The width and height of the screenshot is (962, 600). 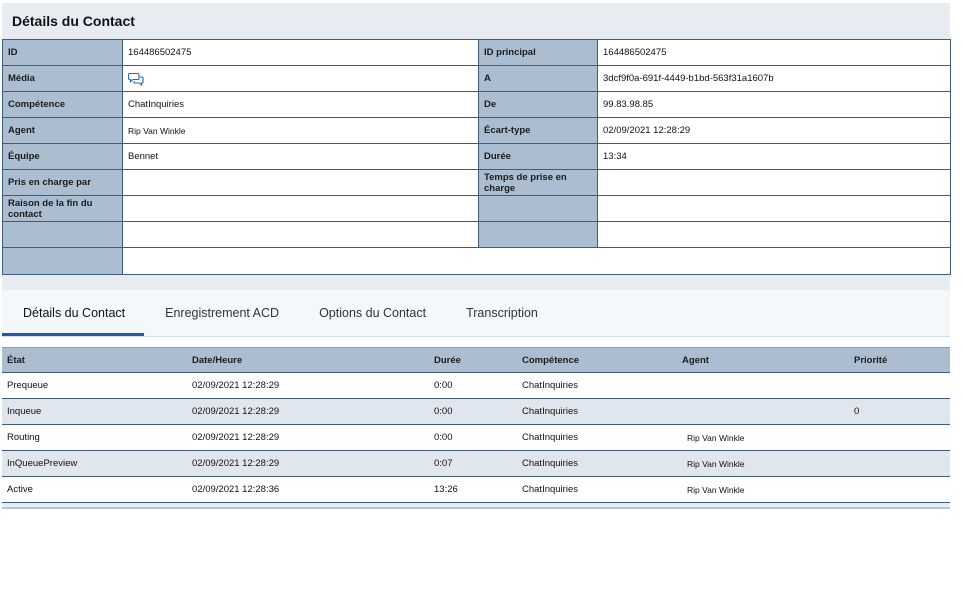 I want to click on label-from: De, so click(x=538, y=104).